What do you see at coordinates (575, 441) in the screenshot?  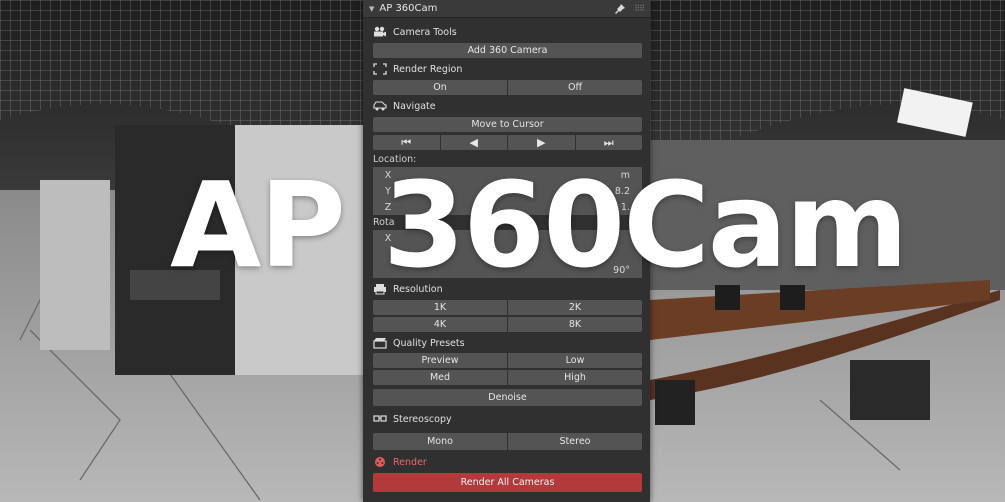 I see `stereo-button: Stereo` at bounding box center [575, 441].